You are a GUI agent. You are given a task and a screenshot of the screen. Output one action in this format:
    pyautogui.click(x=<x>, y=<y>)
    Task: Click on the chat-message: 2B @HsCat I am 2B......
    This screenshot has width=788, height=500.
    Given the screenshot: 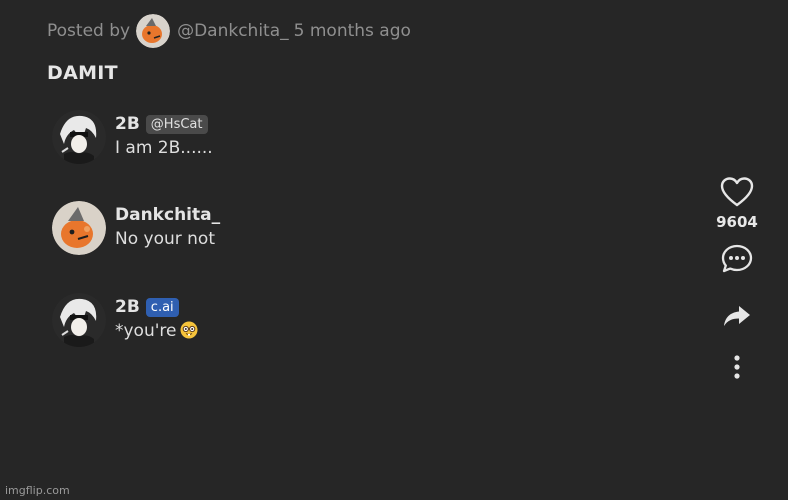 What is the action you would take?
    pyautogui.click(x=132, y=137)
    